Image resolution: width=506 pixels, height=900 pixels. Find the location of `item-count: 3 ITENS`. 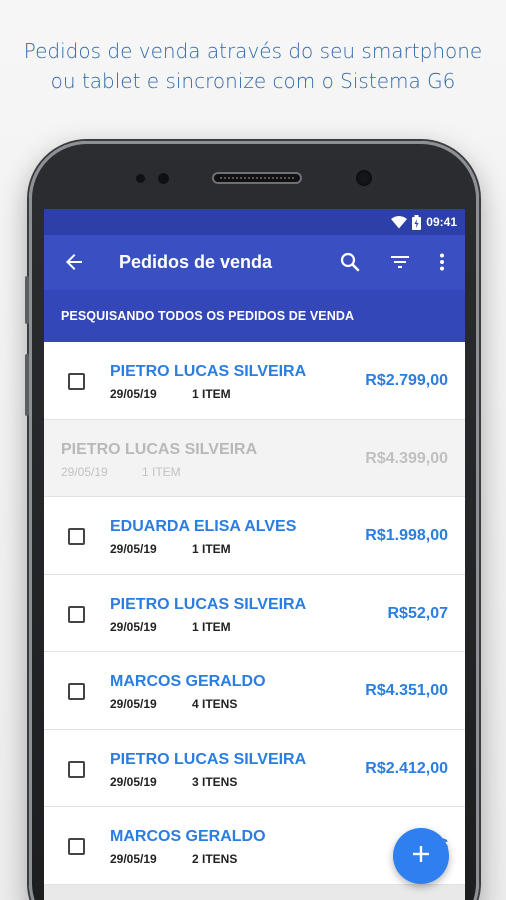

item-count: 3 ITENS is located at coordinates (215, 781).